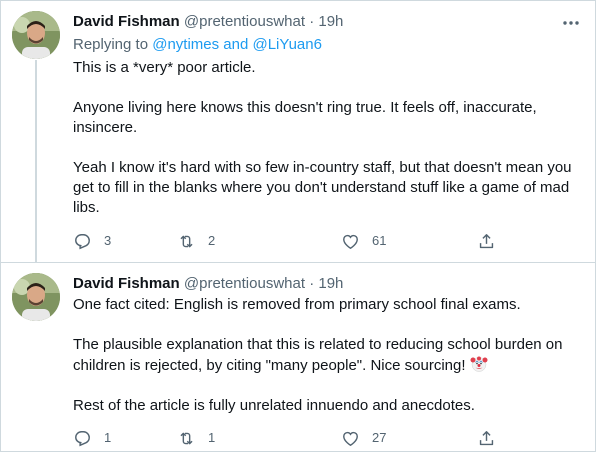 Image resolution: width=596 pixels, height=452 pixels. Describe the element at coordinates (212, 240) in the screenshot. I see `retweet-count: 2` at that location.